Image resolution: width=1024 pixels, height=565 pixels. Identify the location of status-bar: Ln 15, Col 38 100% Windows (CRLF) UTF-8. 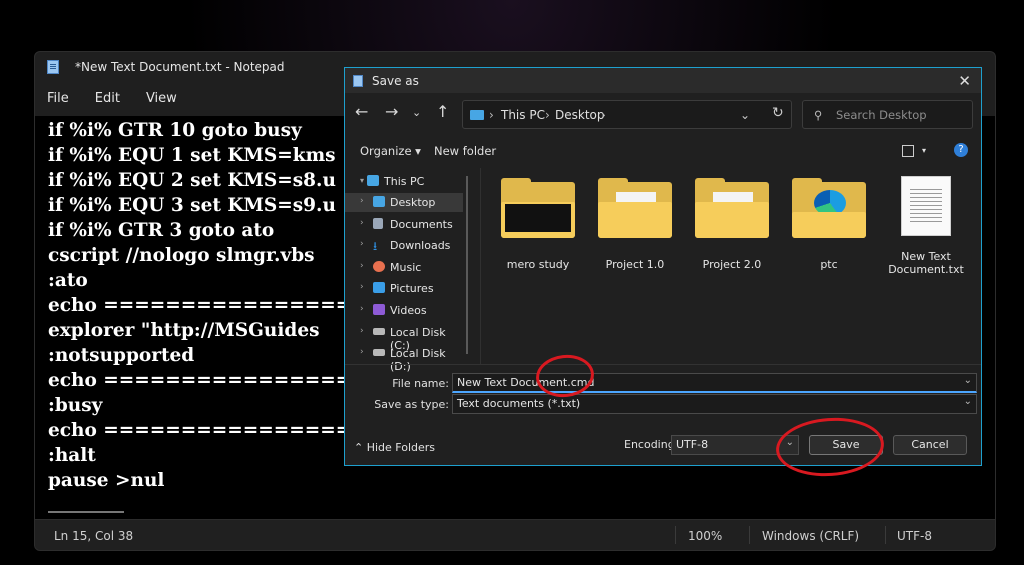
(515, 534).